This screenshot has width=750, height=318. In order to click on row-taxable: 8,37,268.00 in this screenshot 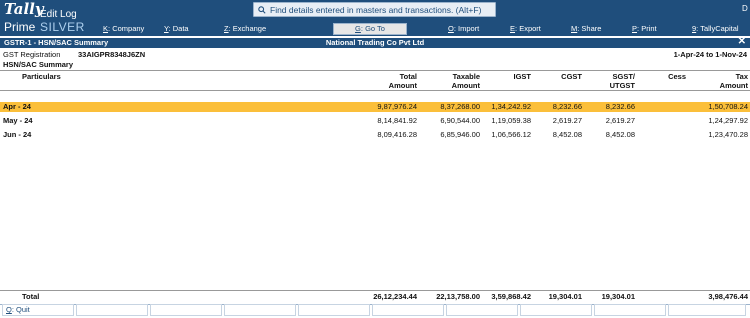, I will do `click(460, 106)`.